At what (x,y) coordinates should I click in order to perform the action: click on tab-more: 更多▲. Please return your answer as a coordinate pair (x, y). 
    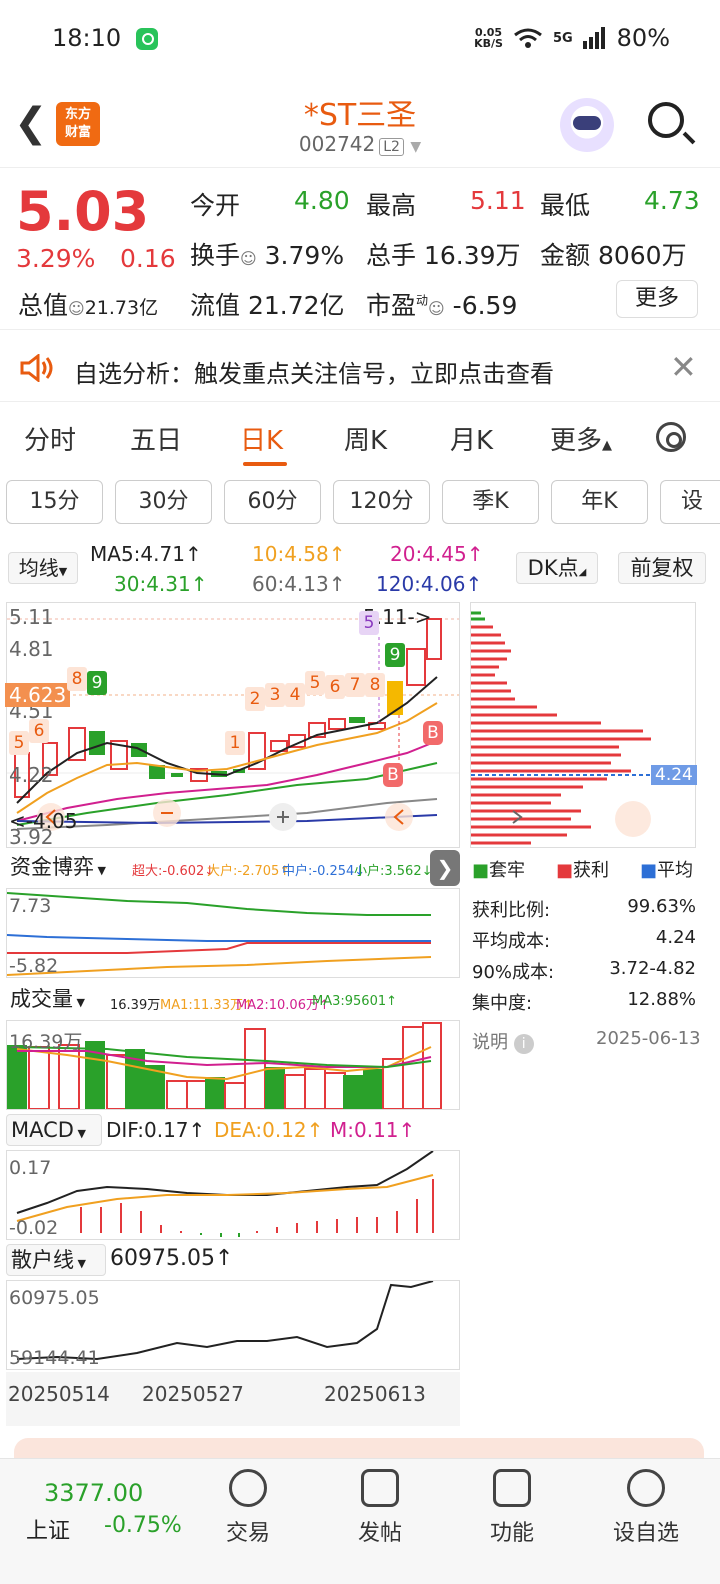
    Looking at the image, I should click on (581, 438).